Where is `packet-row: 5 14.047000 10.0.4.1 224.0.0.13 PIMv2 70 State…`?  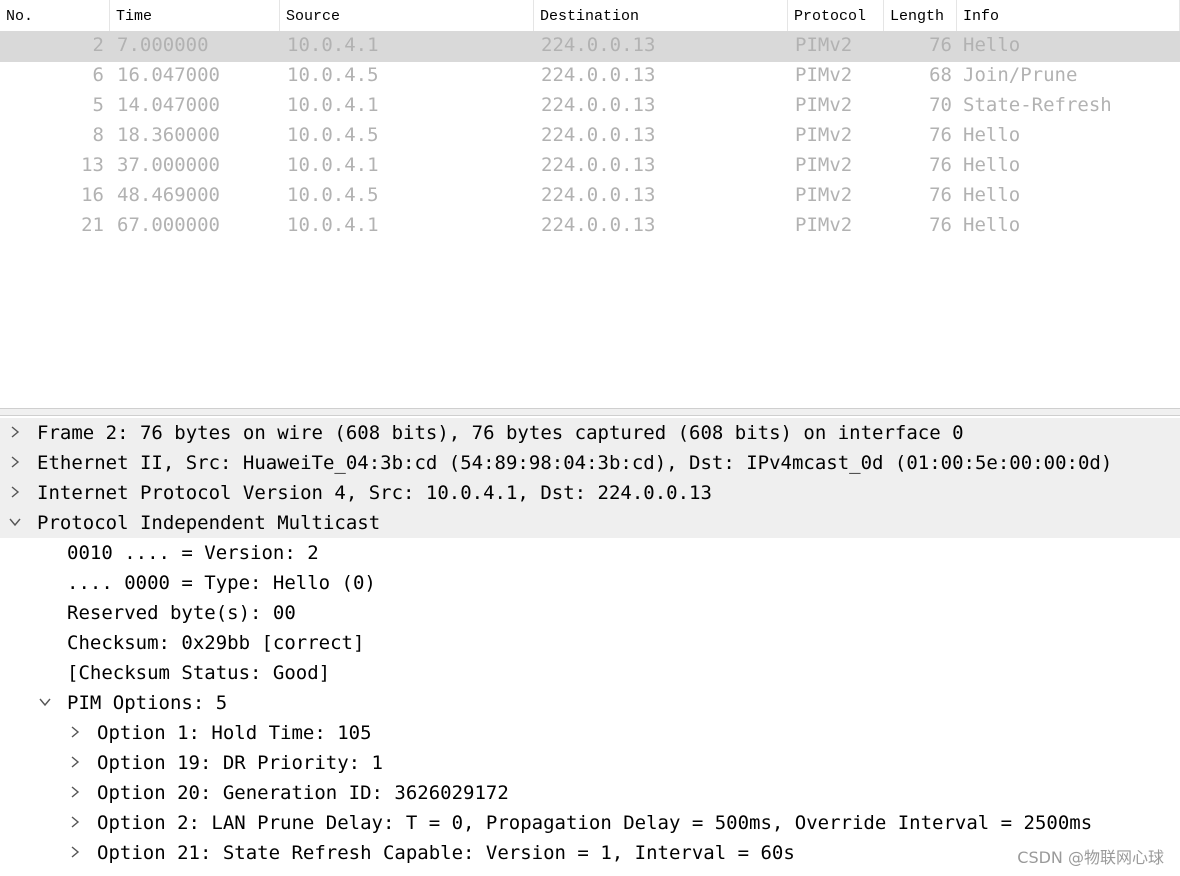 packet-row: 5 14.047000 10.0.4.1 224.0.0.13 PIMv2 70 State… is located at coordinates (590, 107).